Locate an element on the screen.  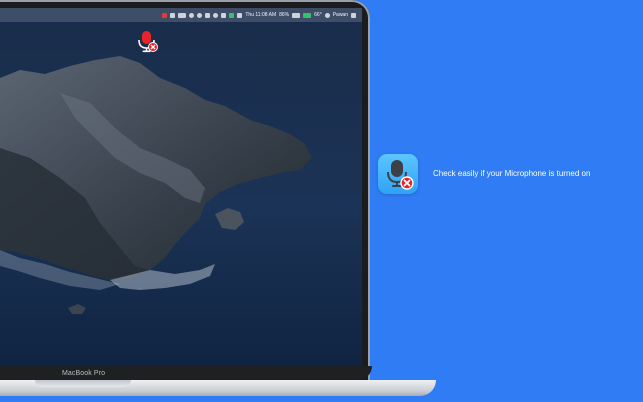
stats-icon is located at coordinates (307, 15).